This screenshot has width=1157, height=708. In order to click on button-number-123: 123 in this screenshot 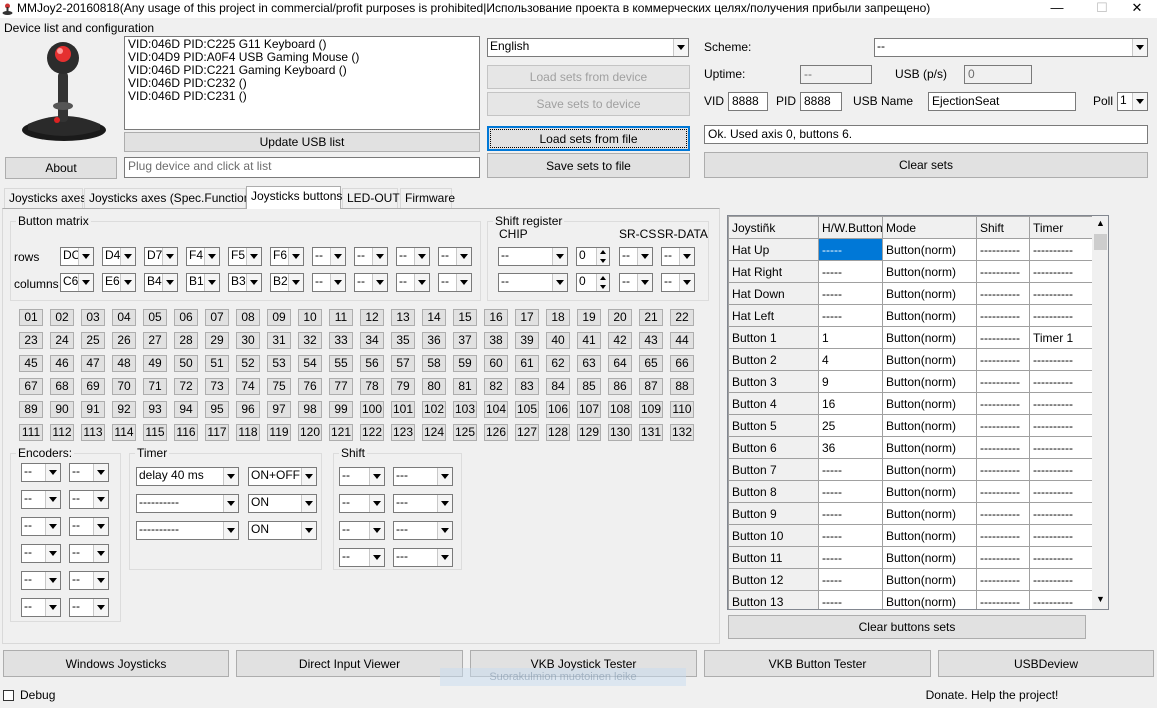, I will do `click(403, 432)`.